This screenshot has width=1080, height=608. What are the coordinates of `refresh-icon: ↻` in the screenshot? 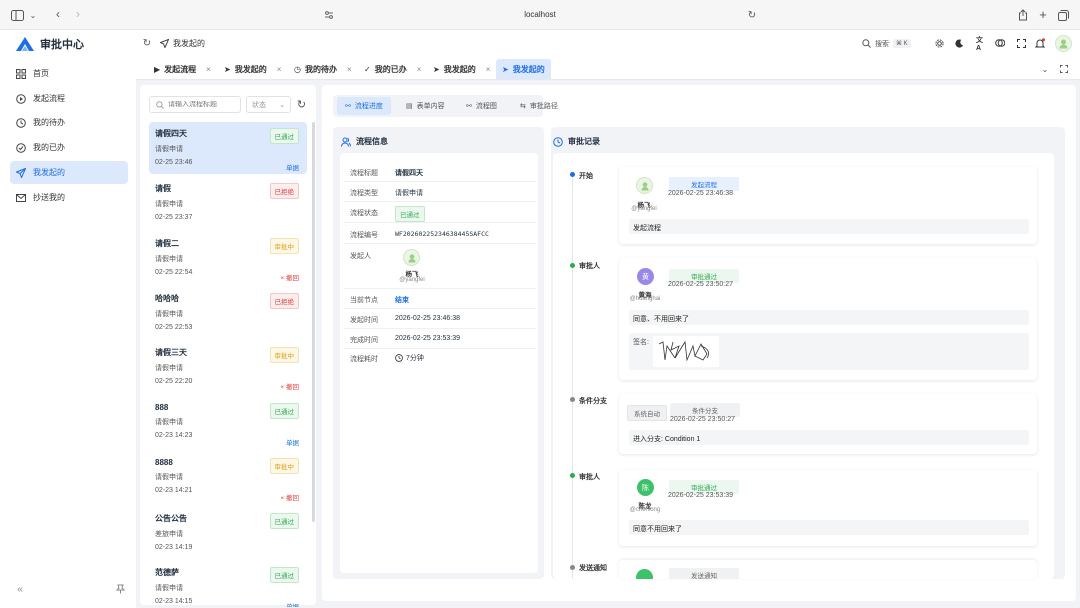 It's located at (147, 43).